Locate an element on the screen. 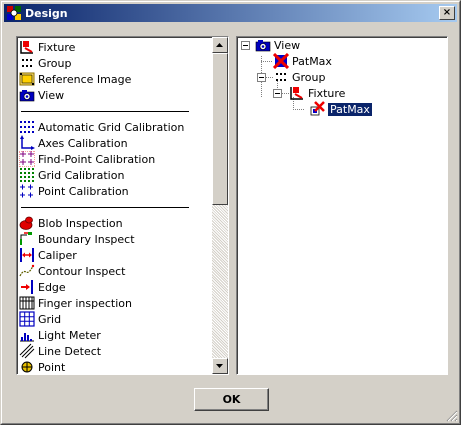  tool-item-find-point-calibration: Find-Point Calibration is located at coordinates (115, 159).